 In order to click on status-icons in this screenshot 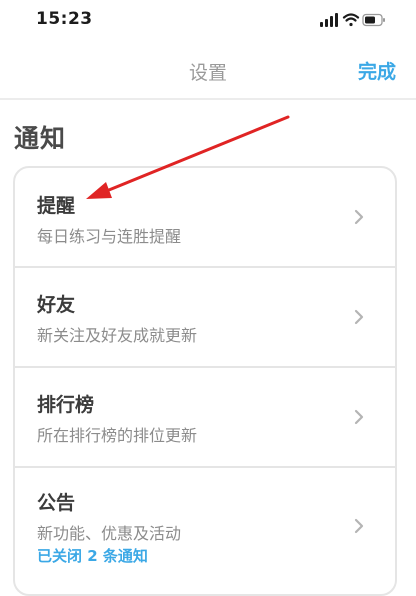, I will do `click(352, 20)`.